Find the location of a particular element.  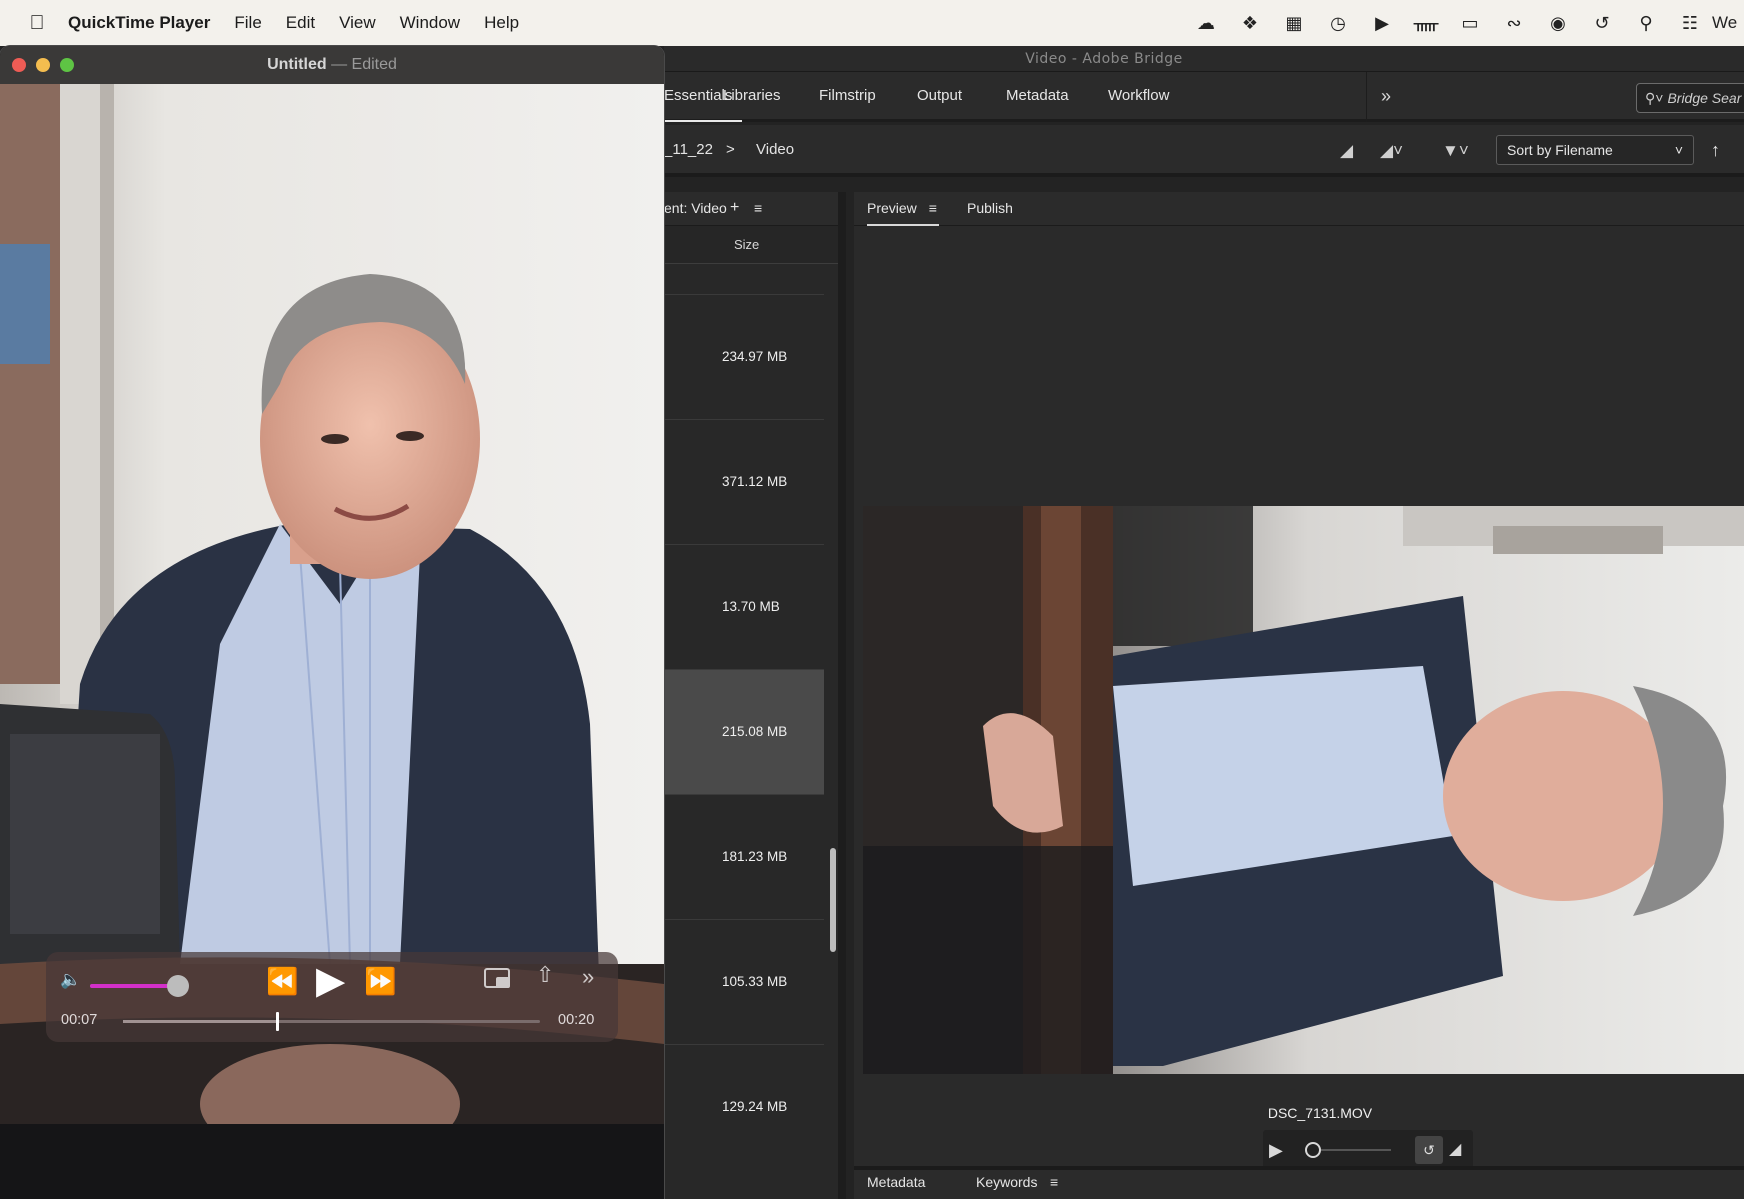

bottom-panel-tabs: Metadata Keywords ≡ is located at coordinates (1299, 1182).